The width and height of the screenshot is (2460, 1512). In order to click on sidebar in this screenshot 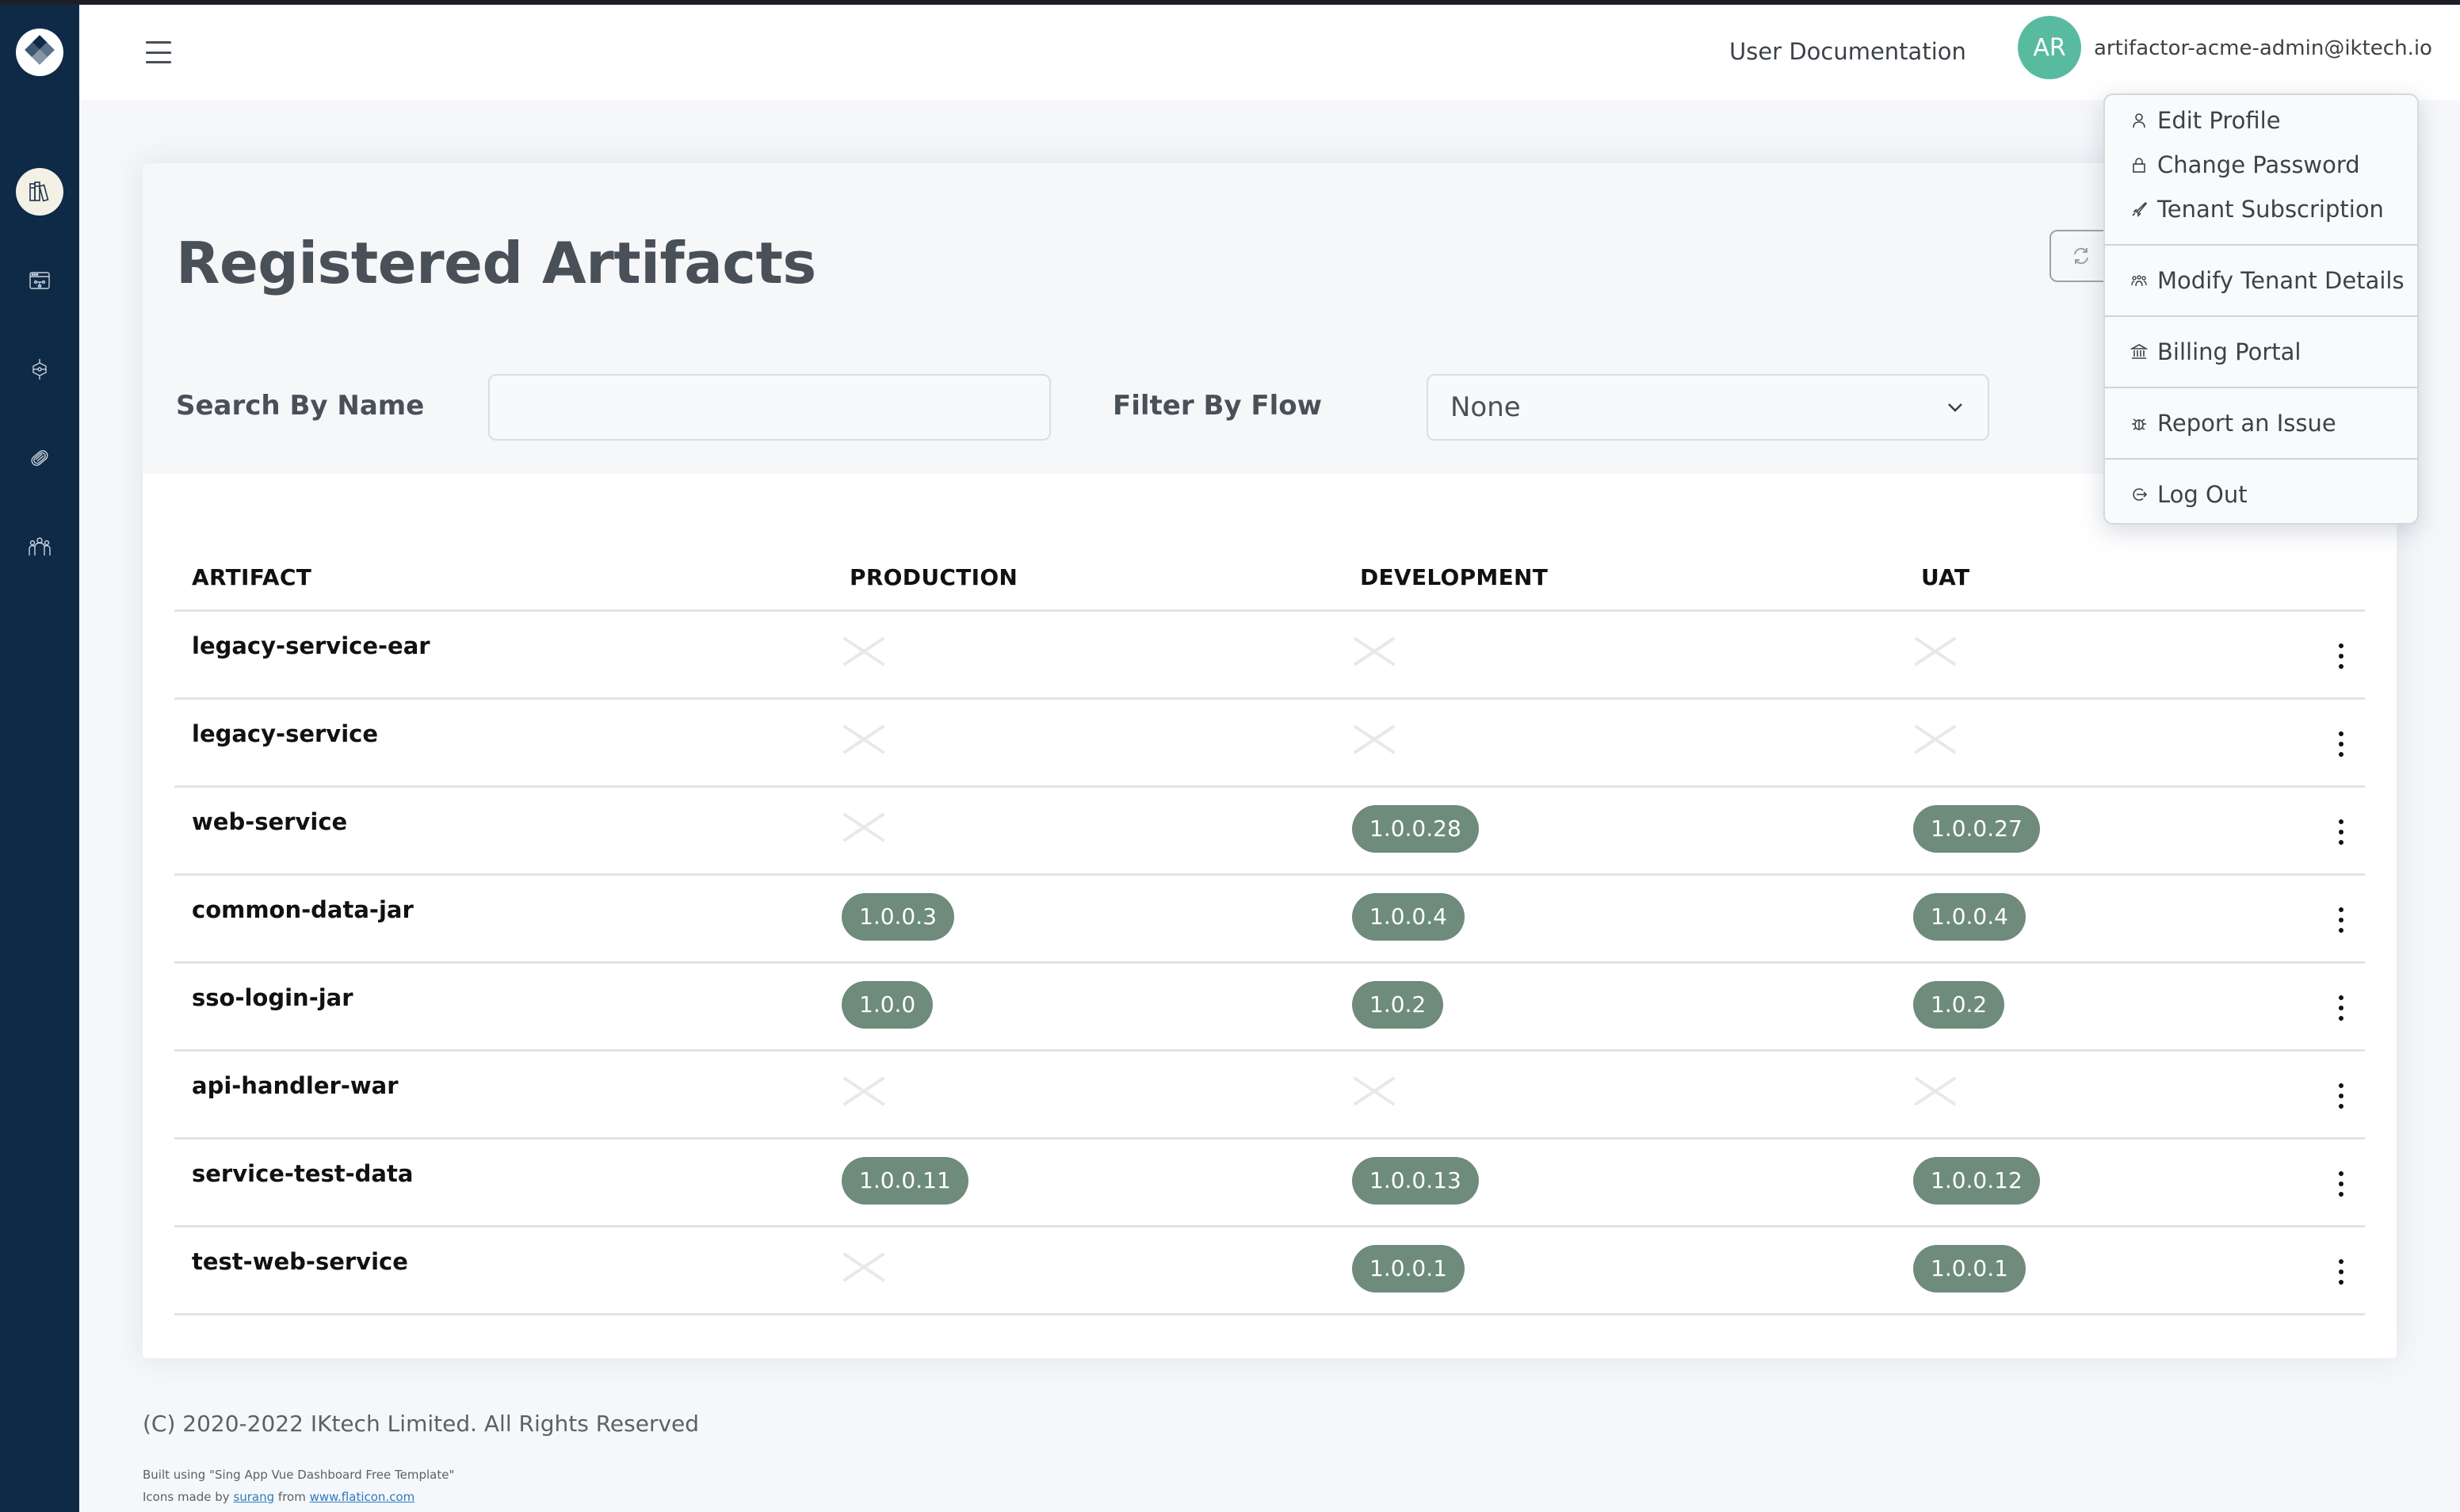, I will do `click(39, 759)`.